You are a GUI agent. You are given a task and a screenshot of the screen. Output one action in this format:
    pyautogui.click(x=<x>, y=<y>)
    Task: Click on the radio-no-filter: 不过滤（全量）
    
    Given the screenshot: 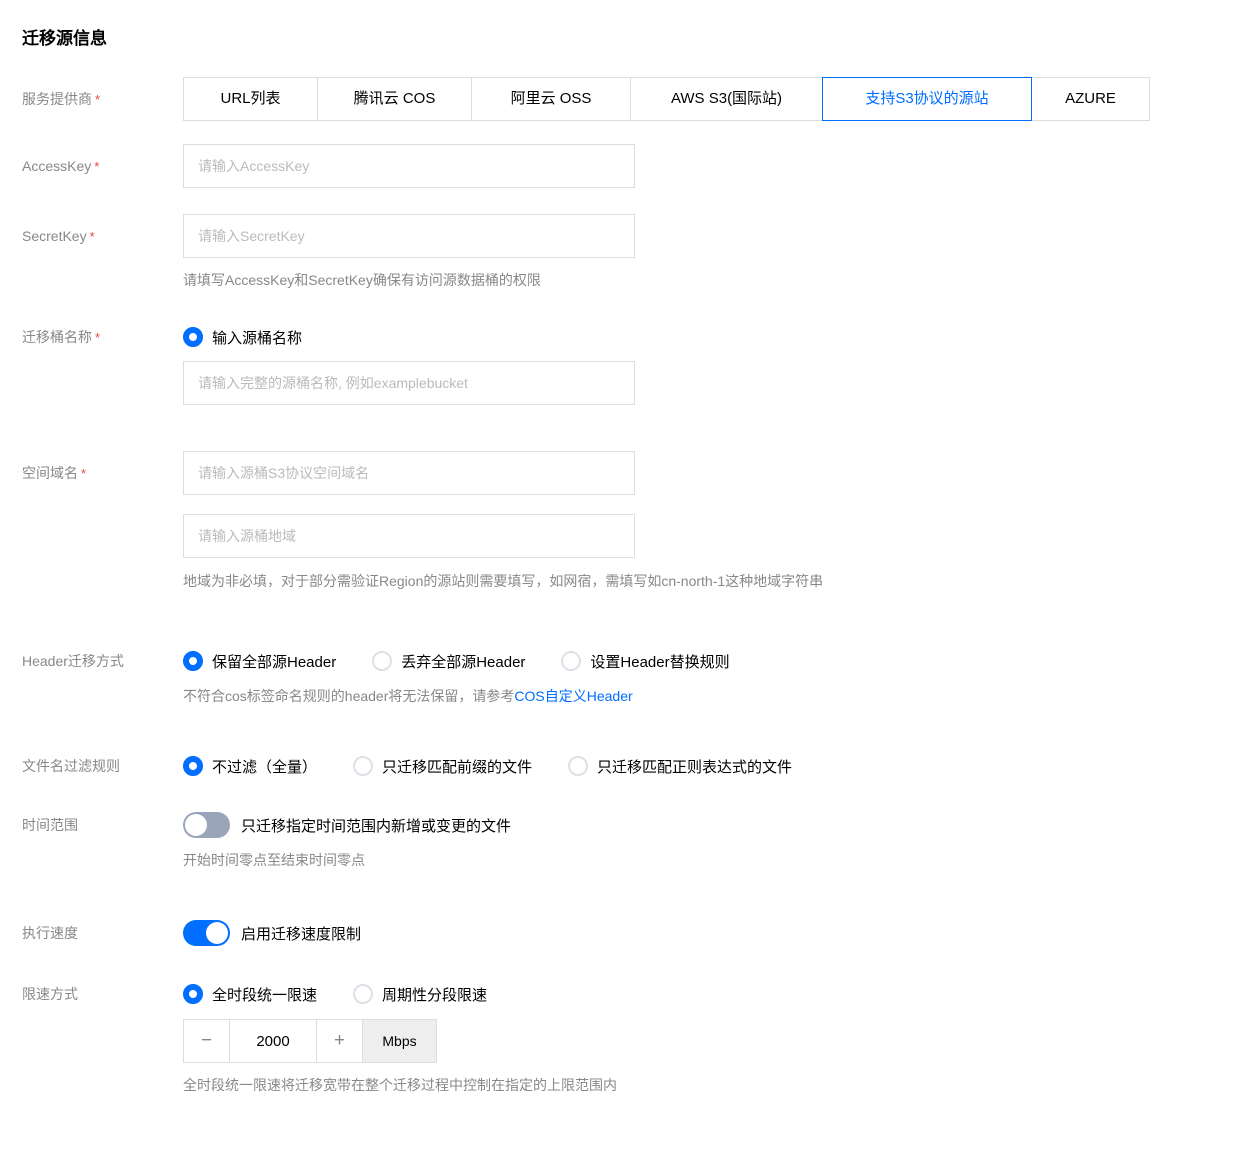 What is the action you would take?
    pyautogui.click(x=250, y=766)
    